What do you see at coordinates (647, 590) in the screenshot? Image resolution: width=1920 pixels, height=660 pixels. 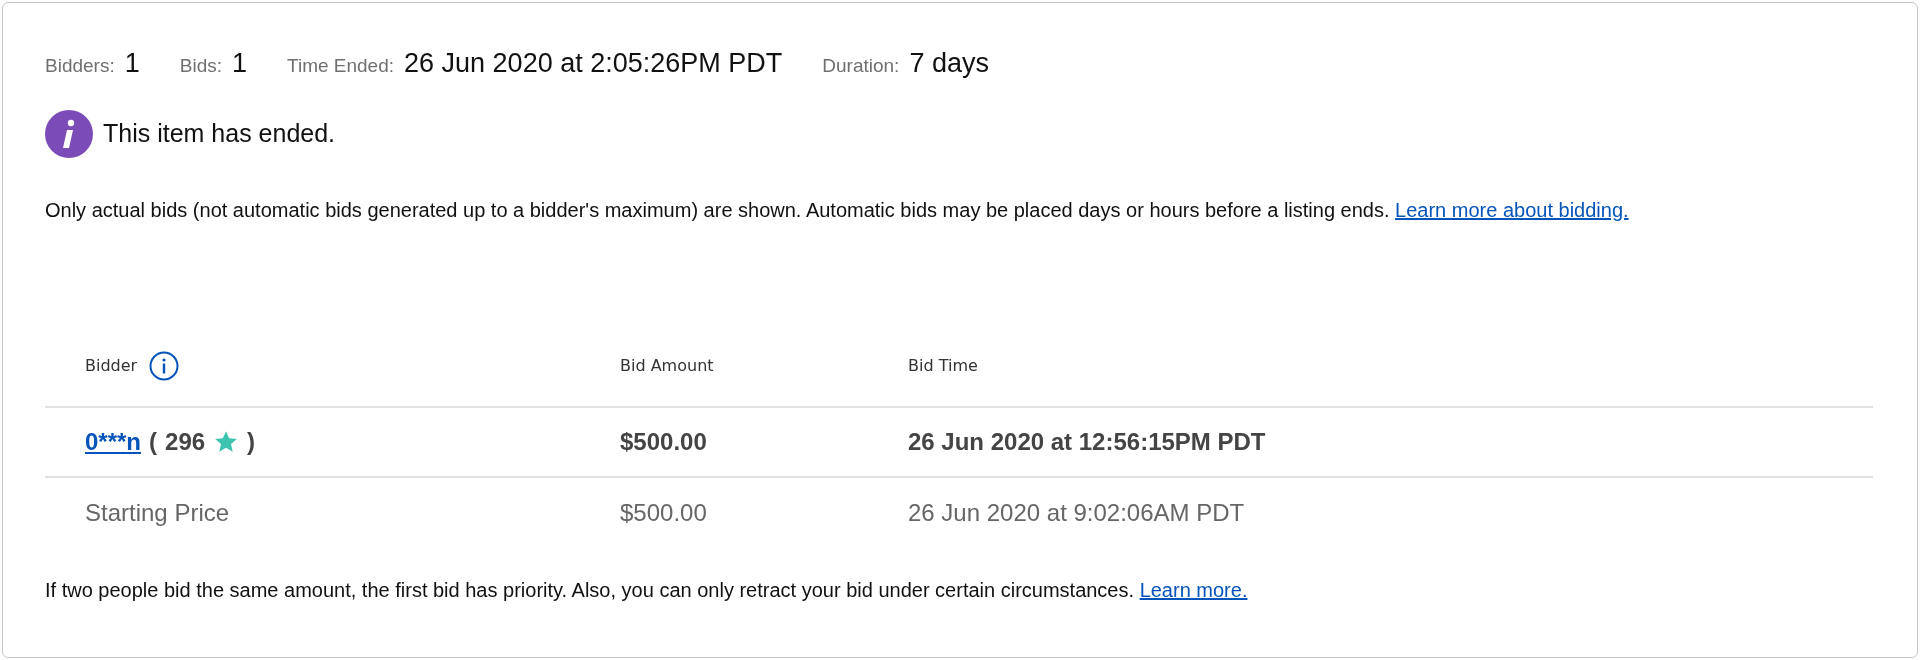 I see `footer-note: If two people bid the same amount, the first bid has priority. Also, you can only retract your bid under certain circumstances. Learn more.` at bounding box center [647, 590].